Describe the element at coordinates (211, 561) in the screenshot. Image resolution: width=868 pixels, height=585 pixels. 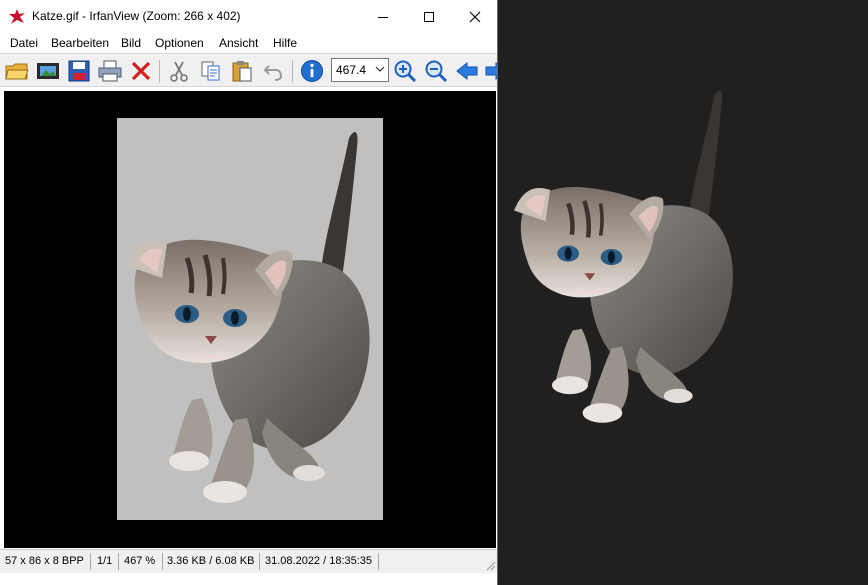
I see `status-filesize: 3.36 KB / 6.08 KB` at that location.